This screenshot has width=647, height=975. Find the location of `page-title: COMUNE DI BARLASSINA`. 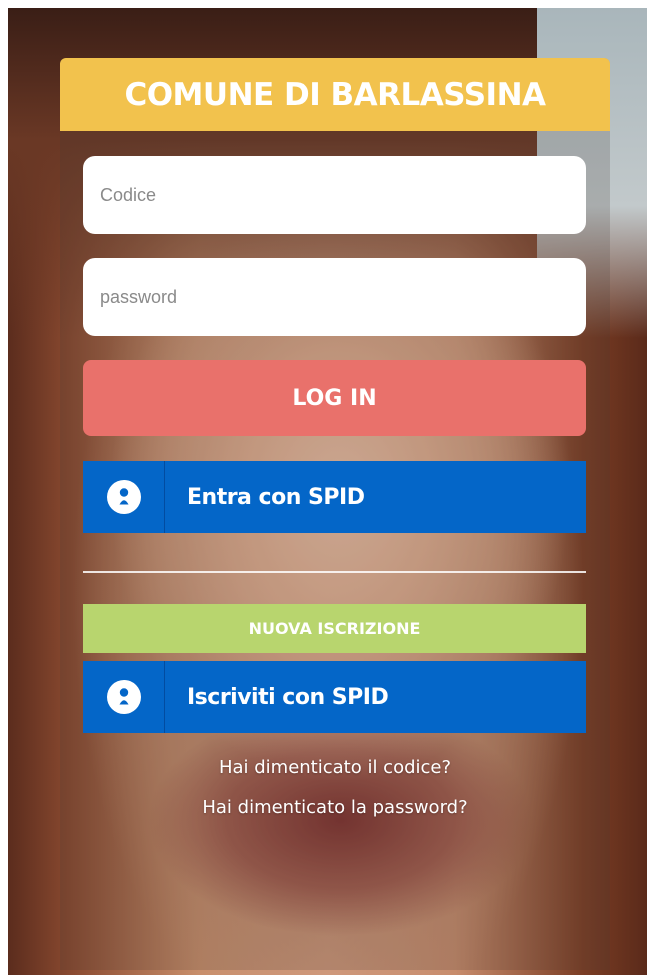

page-title: COMUNE DI BARLASSINA is located at coordinates (335, 94).